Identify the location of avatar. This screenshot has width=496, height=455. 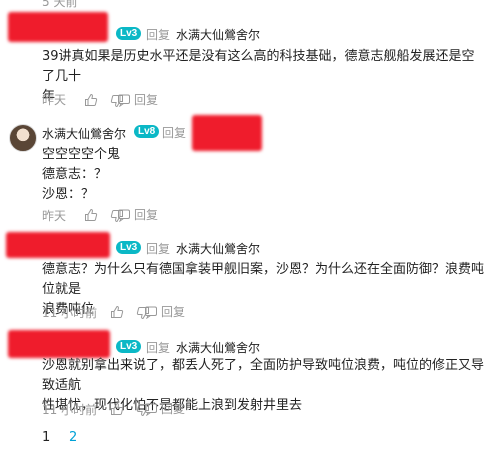
(23, 138).